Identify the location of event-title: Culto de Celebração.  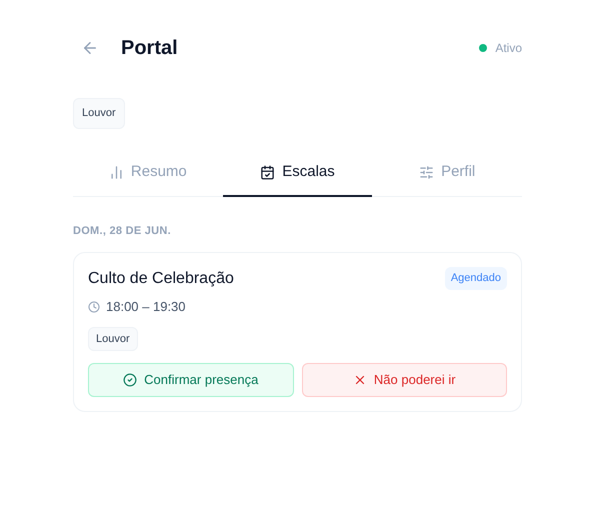
(161, 279).